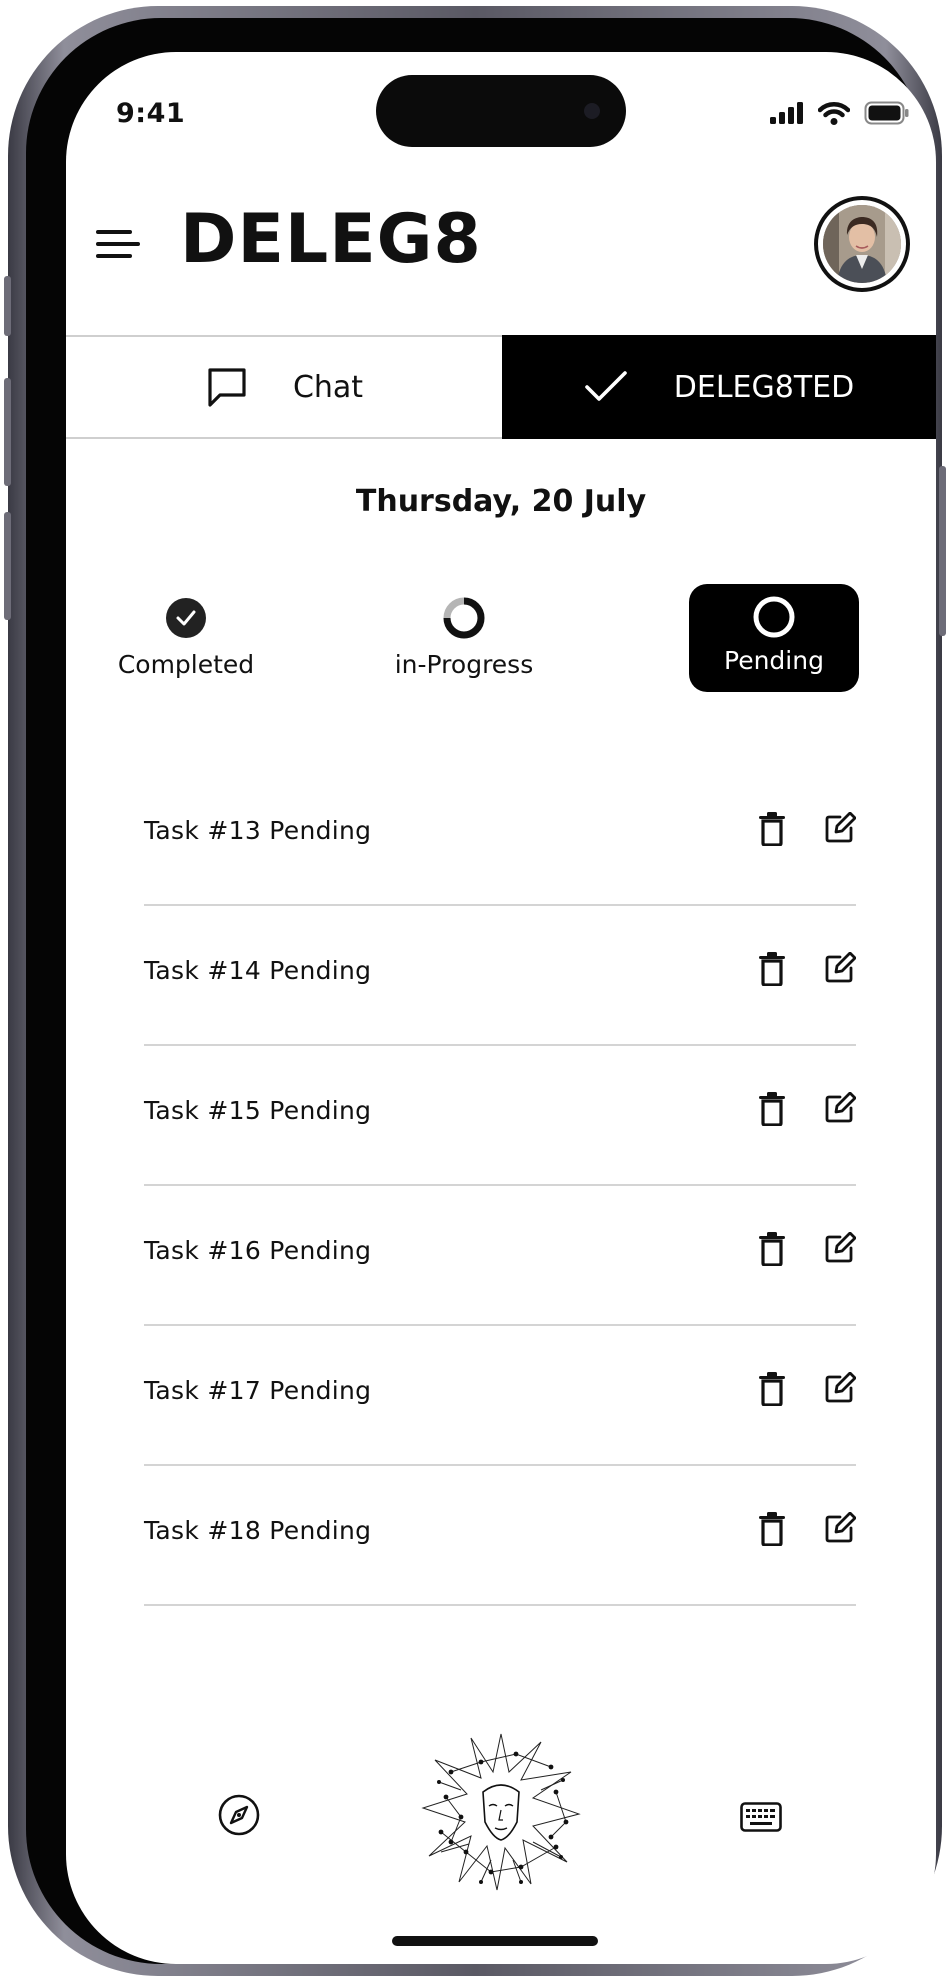 This screenshot has width=950, height=1982. I want to click on check-circle-icon, so click(186, 618).